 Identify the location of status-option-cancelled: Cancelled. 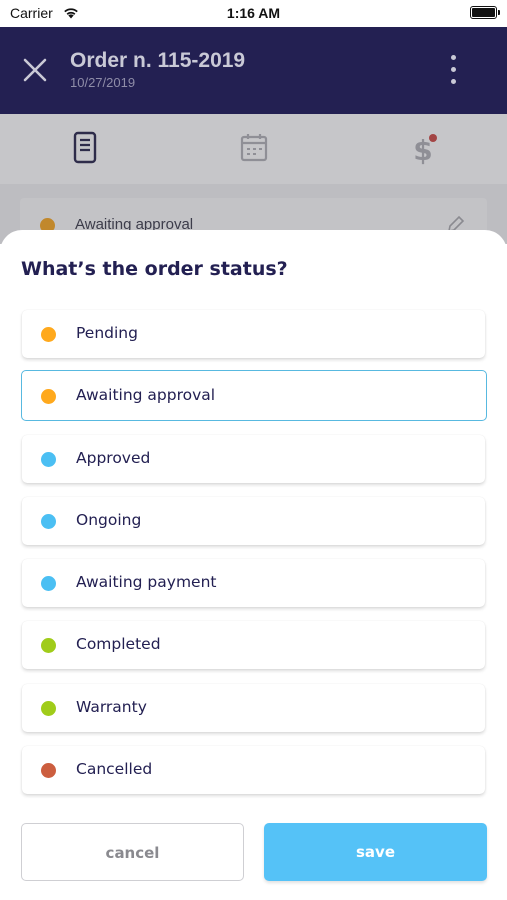
(253, 770).